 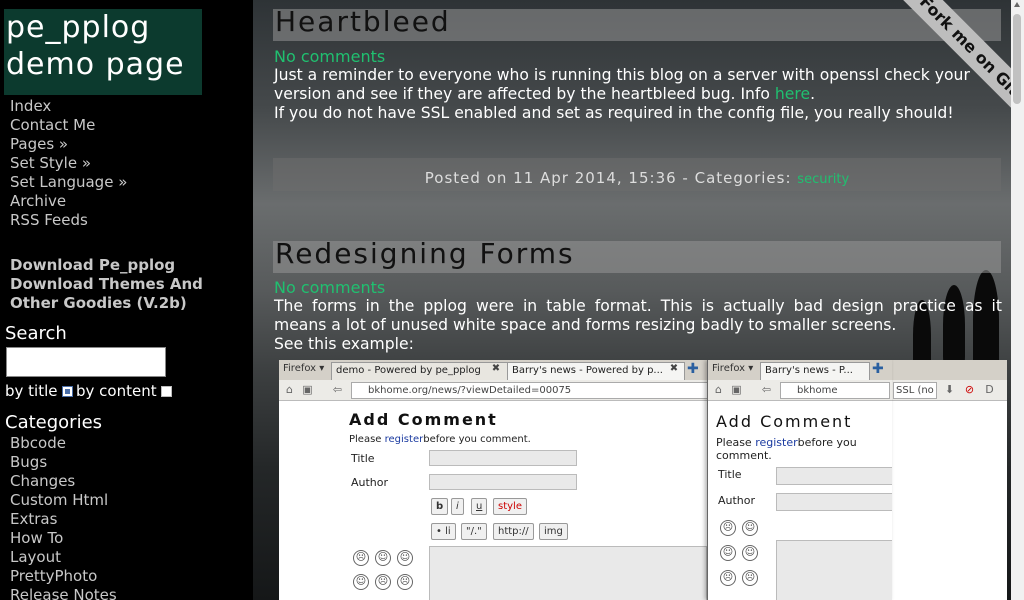 I want to click on category-prettyphoto: PrettyPhoto, so click(x=63, y=576).